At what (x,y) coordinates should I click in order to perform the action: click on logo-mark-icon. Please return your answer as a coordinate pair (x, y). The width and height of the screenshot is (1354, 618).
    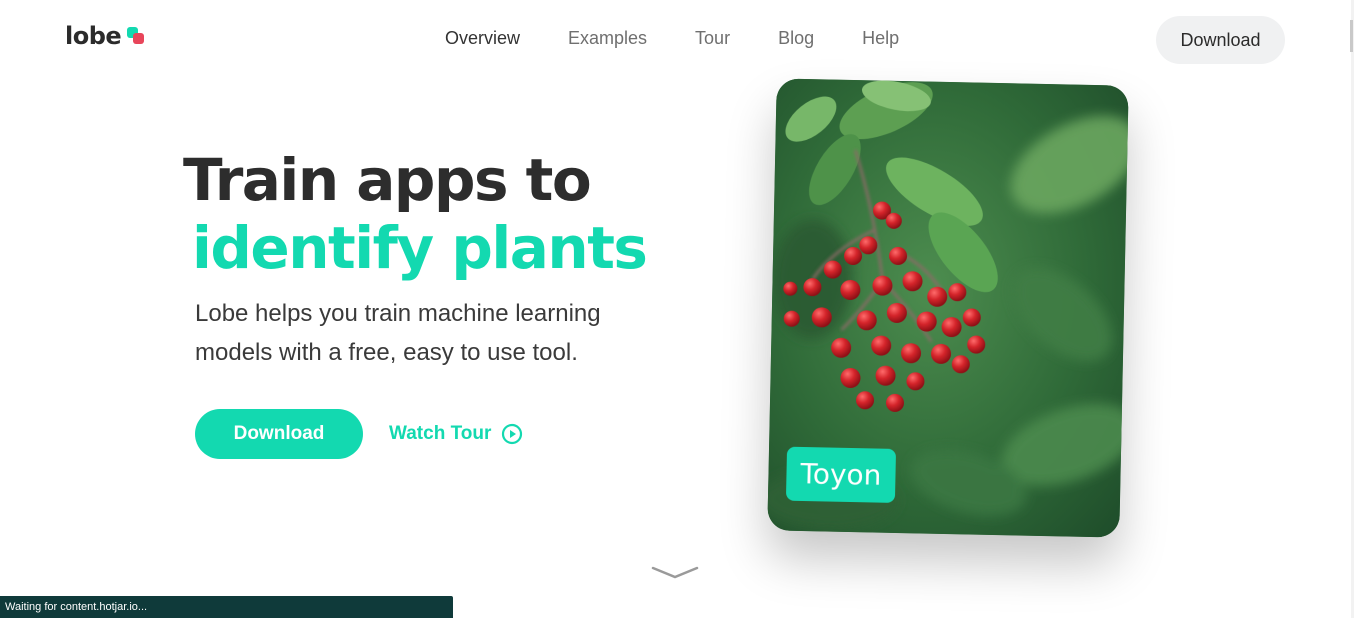
    Looking at the image, I should click on (136, 36).